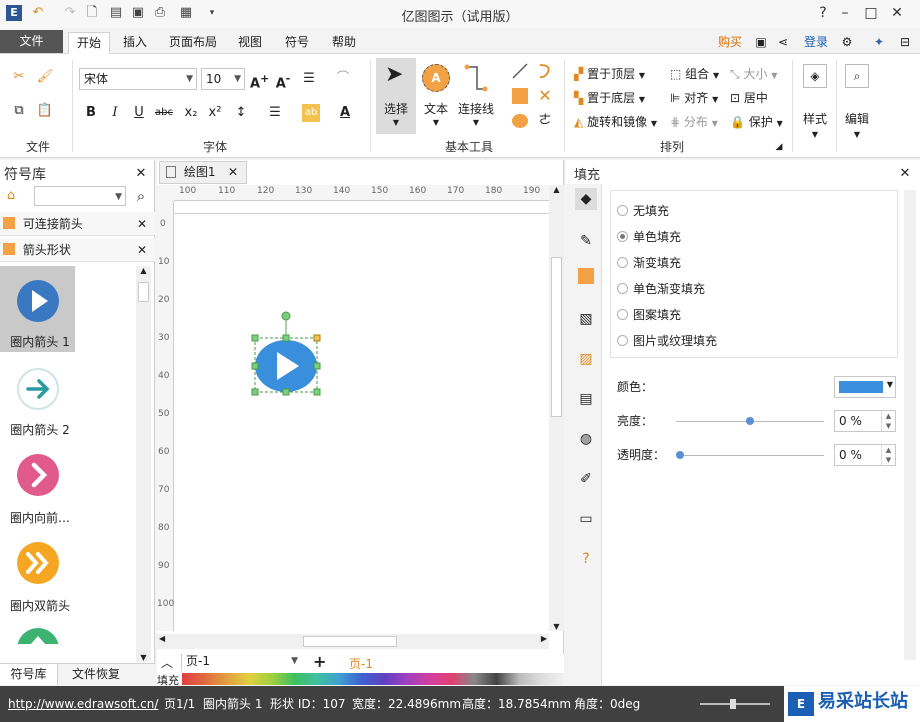 Image resolution: width=920 pixels, height=722 pixels. What do you see at coordinates (649, 263) in the screenshot?
I see `fill-option-gradient: 渐变填充` at bounding box center [649, 263].